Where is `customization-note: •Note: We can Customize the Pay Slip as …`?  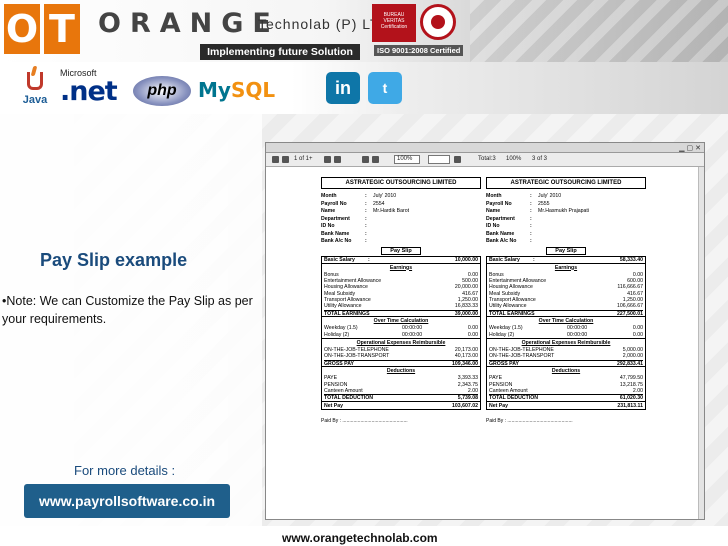
customization-note: •Note: We can Customize the Pay Slip as … is located at coordinates (127, 310).